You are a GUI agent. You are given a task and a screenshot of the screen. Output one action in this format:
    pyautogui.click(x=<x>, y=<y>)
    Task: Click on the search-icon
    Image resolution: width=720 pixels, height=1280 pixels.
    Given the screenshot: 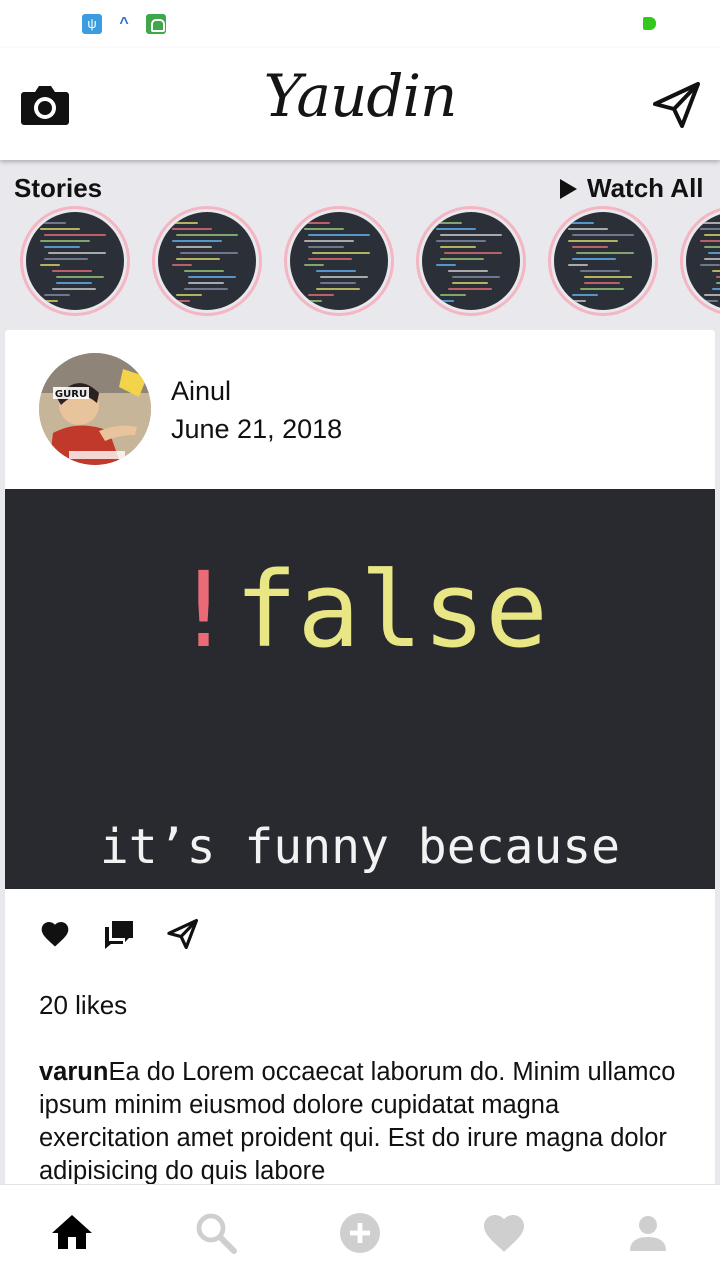 What is the action you would take?
    pyautogui.click(x=216, y=1233)
    